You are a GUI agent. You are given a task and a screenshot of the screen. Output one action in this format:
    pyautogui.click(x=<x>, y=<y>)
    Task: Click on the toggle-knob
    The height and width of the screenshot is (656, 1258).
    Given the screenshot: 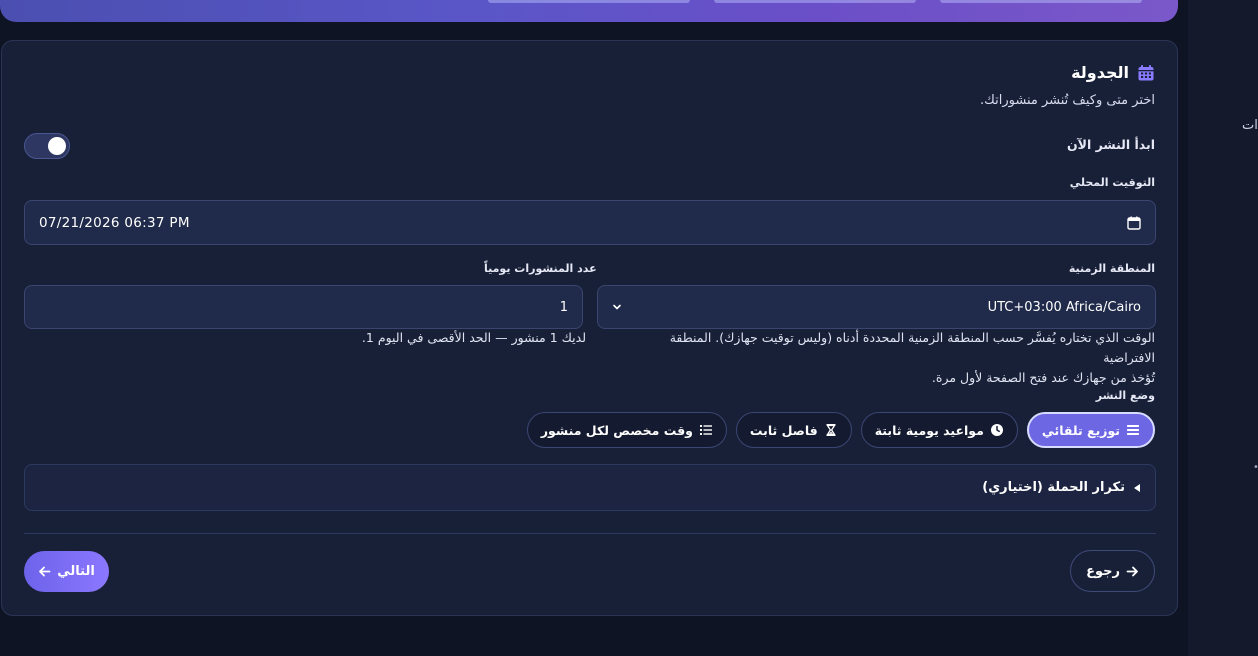 What is the action you would take?
    pyautogui.click(x=57, y=146)
    